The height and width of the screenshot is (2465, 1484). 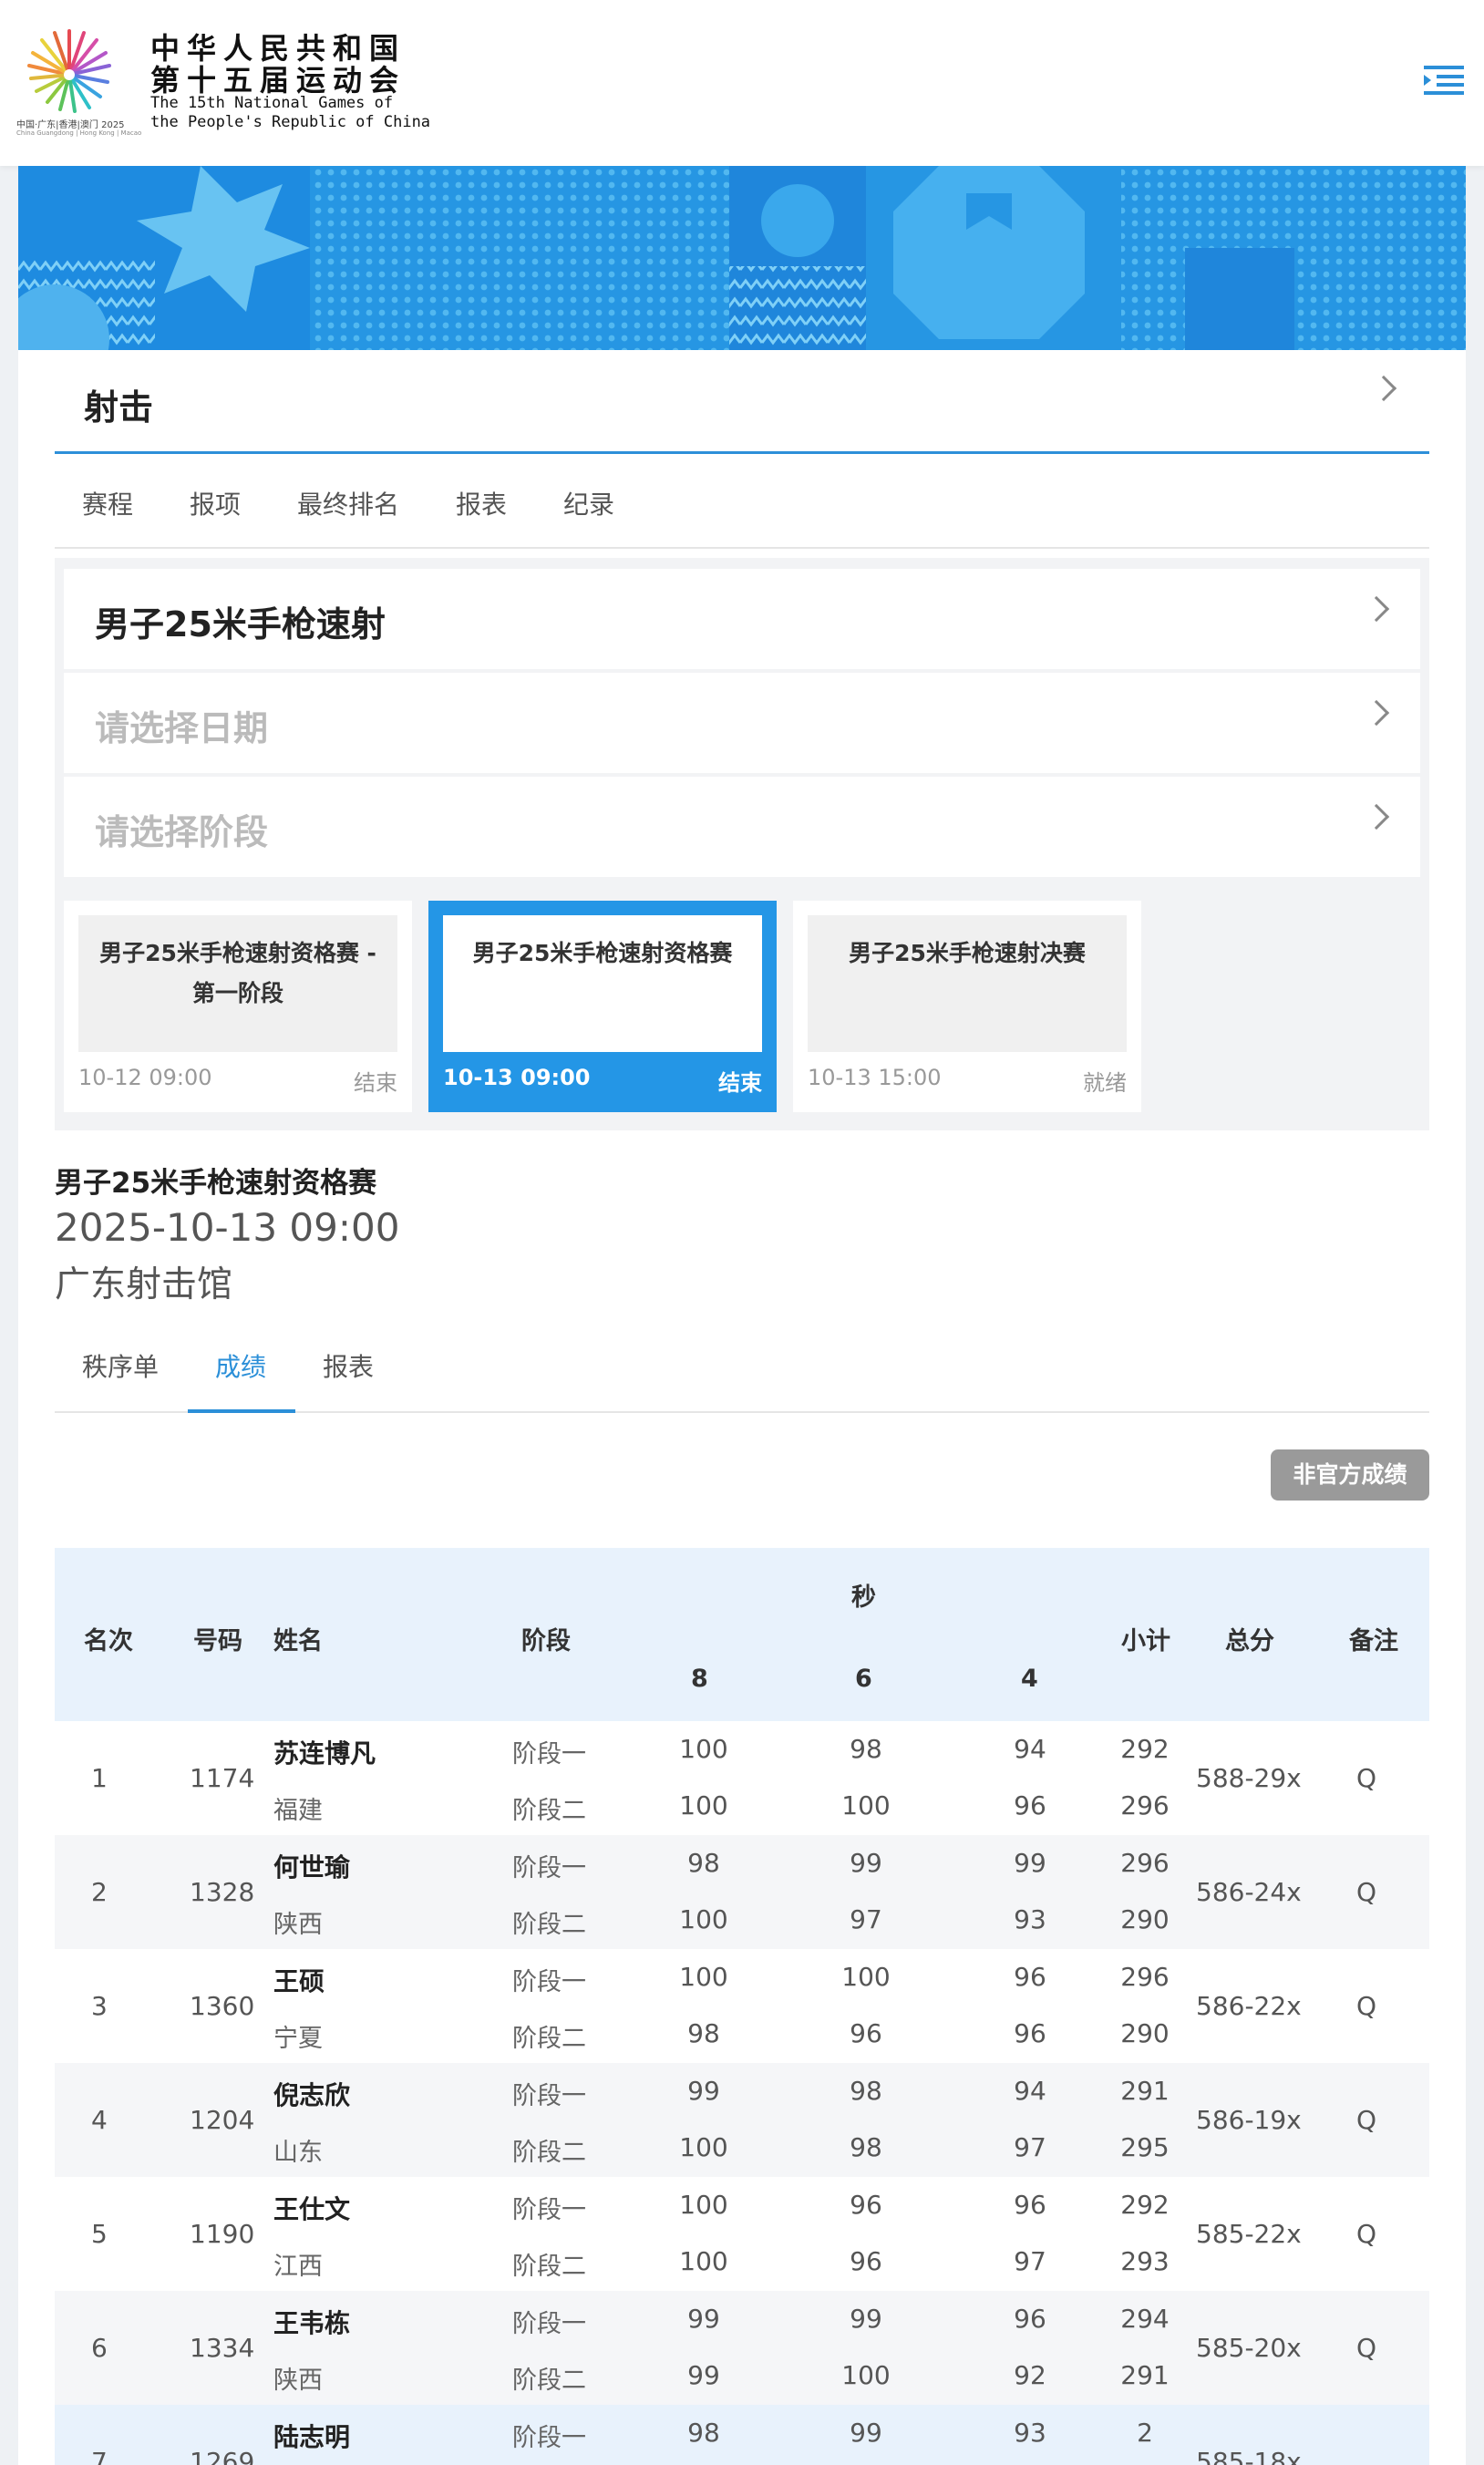 What do you see at coordinates (99, 2234) in the screenshot?
I see `rank-cell: 5` at bounding box center [99, 2234].